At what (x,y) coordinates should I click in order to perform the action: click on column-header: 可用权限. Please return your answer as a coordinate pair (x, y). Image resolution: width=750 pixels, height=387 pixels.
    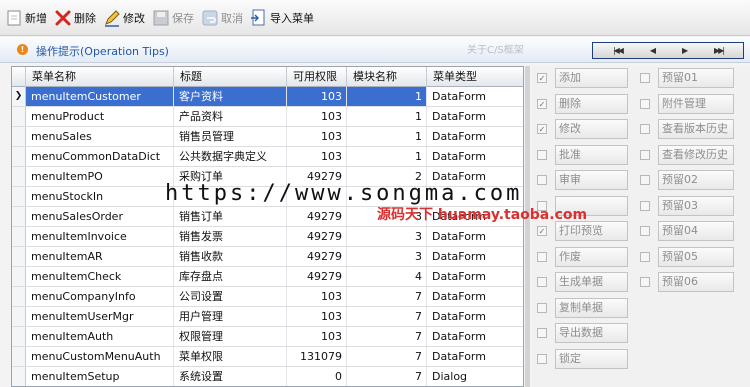
    Looking at the image, I should click on (317, 77).